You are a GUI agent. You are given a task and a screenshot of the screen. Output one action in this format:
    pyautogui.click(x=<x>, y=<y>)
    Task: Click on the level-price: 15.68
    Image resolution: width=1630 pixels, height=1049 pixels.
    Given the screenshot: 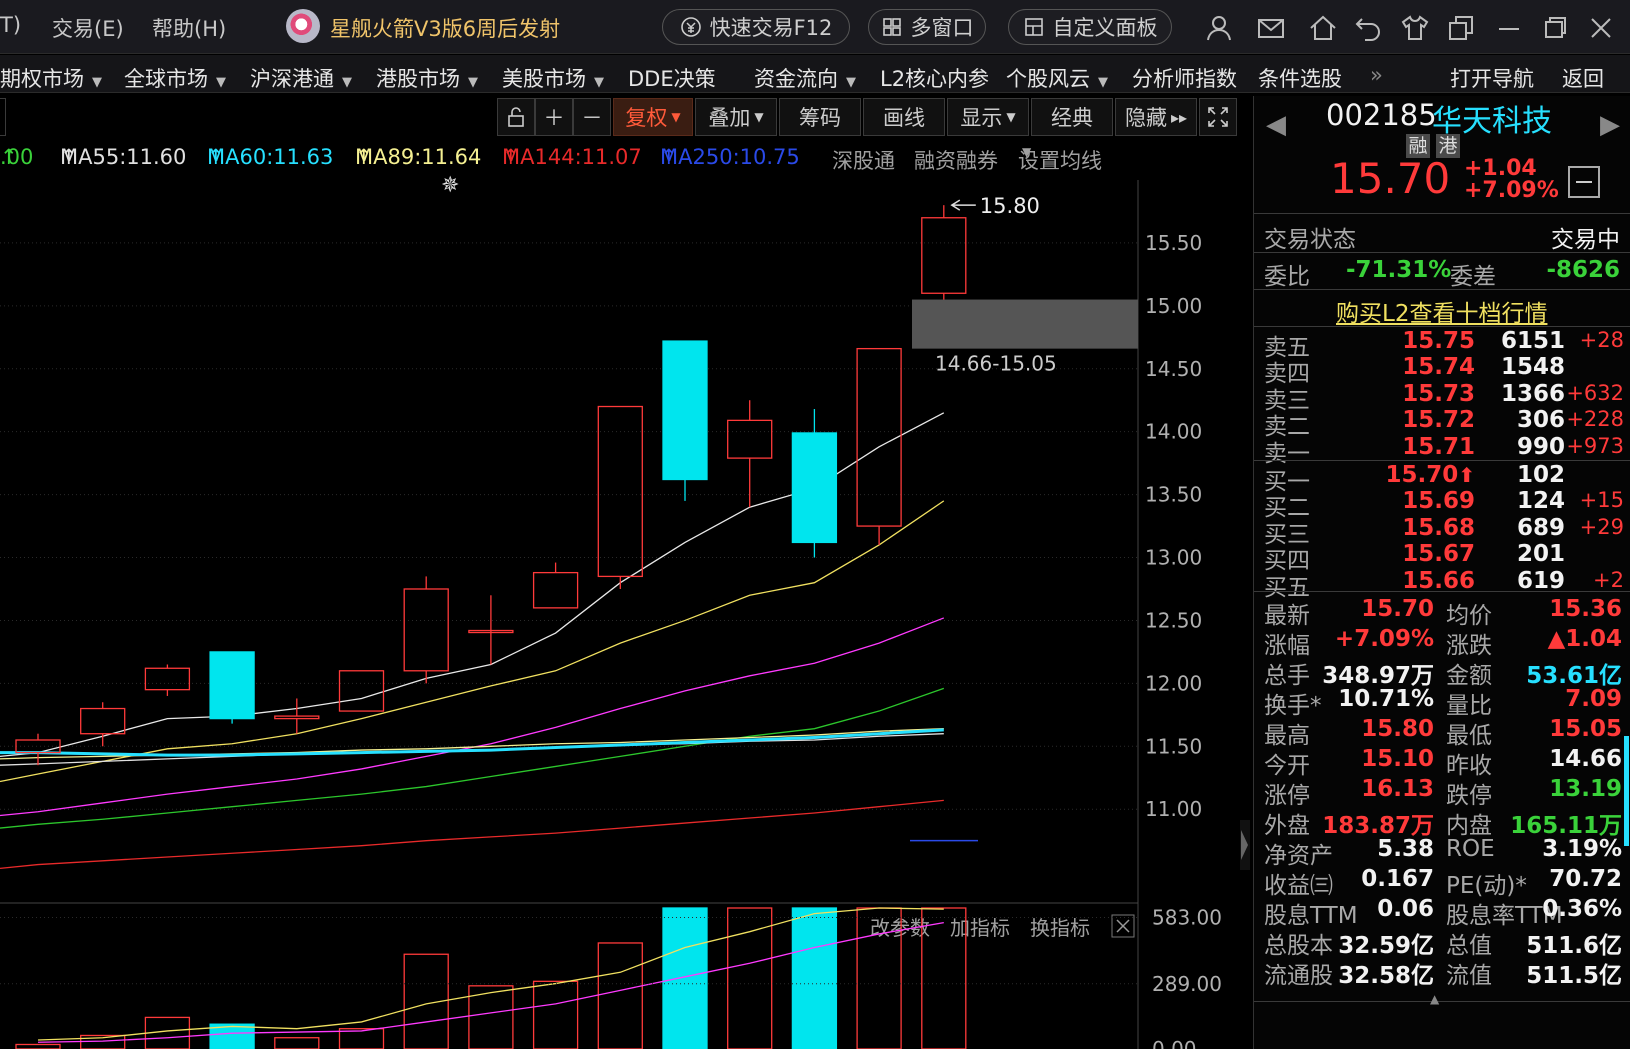 What is the action you would take?
    pyautogui.click(x=1438, y=527)
    